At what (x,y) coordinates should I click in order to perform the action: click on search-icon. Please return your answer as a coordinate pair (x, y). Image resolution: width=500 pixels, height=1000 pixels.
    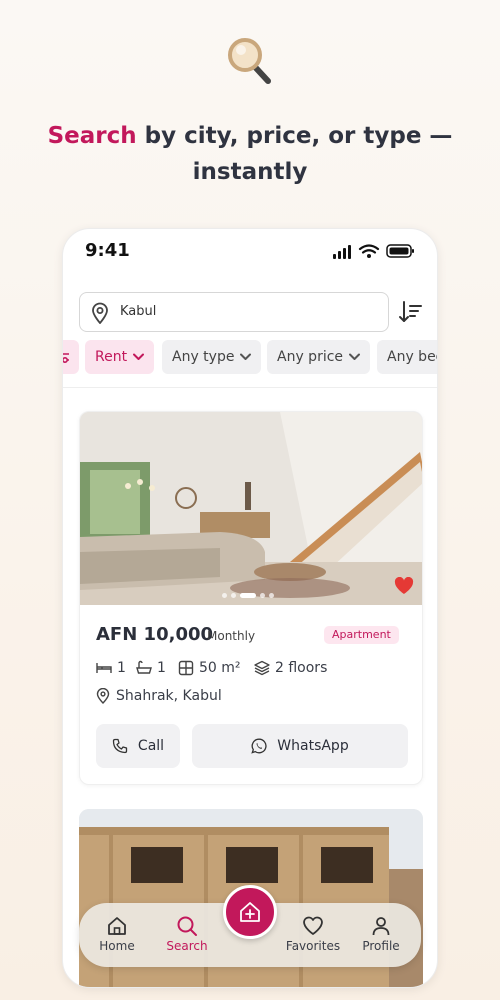
    Looking at the image, I should click on (187, 926).